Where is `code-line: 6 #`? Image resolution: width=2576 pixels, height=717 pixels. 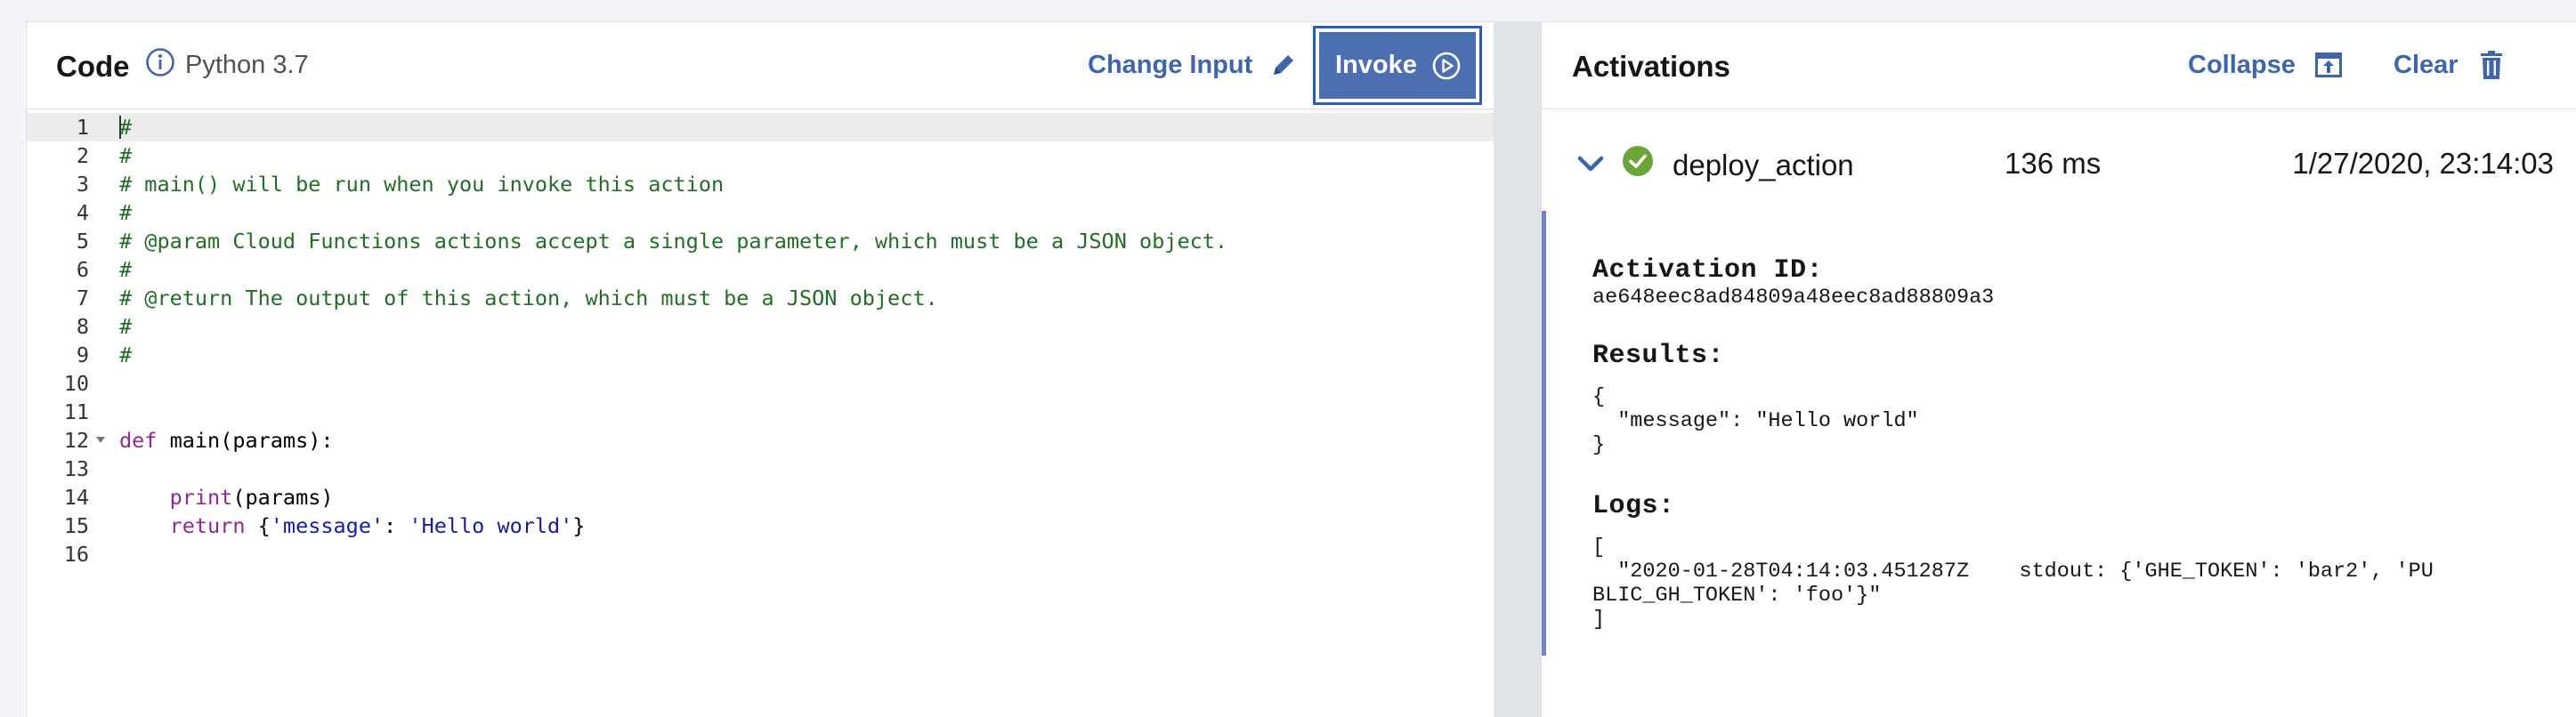
code-line: 6 # is located at coordinates (761, 269).